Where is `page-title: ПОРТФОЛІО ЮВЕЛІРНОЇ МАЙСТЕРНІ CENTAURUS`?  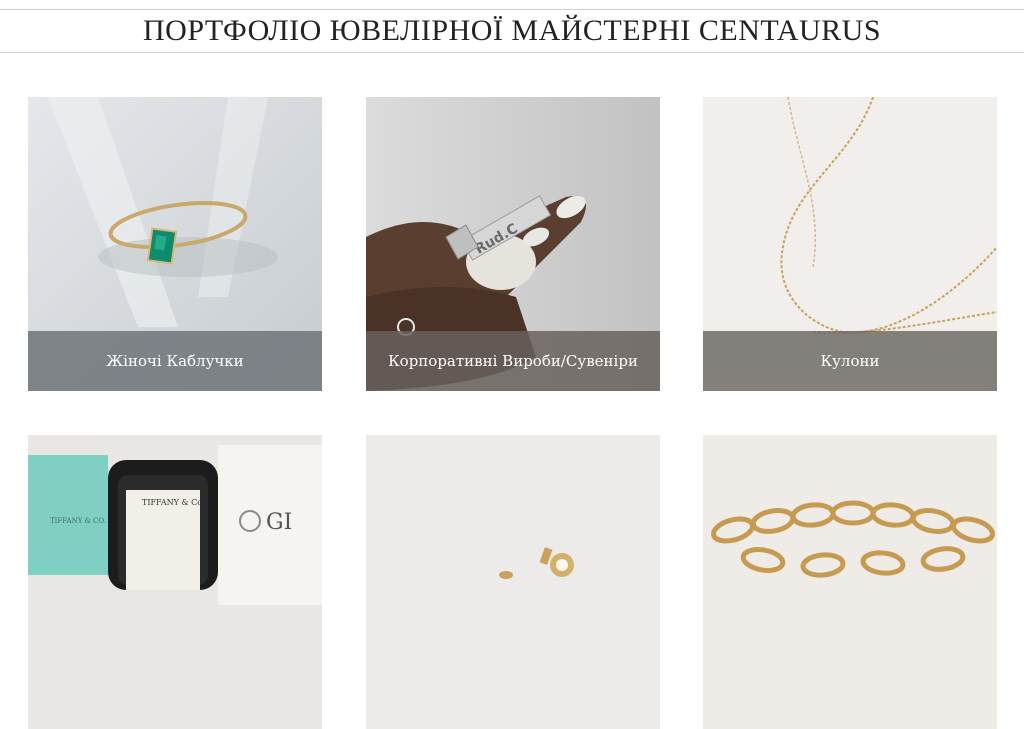
page-title: ПОРТФОЛІО ЮВЕЛІРНОЇ МАЙСТЕРНІ CENTAURUS is located at coordinates (512, 30).